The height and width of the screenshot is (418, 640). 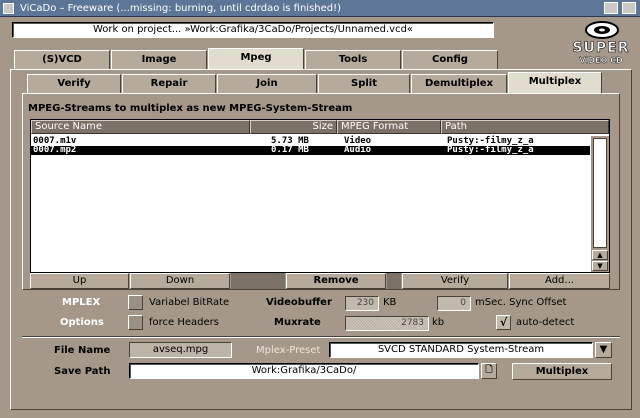 I want to click on muxrate-label: Muxrate, so click(x=297, y=322).